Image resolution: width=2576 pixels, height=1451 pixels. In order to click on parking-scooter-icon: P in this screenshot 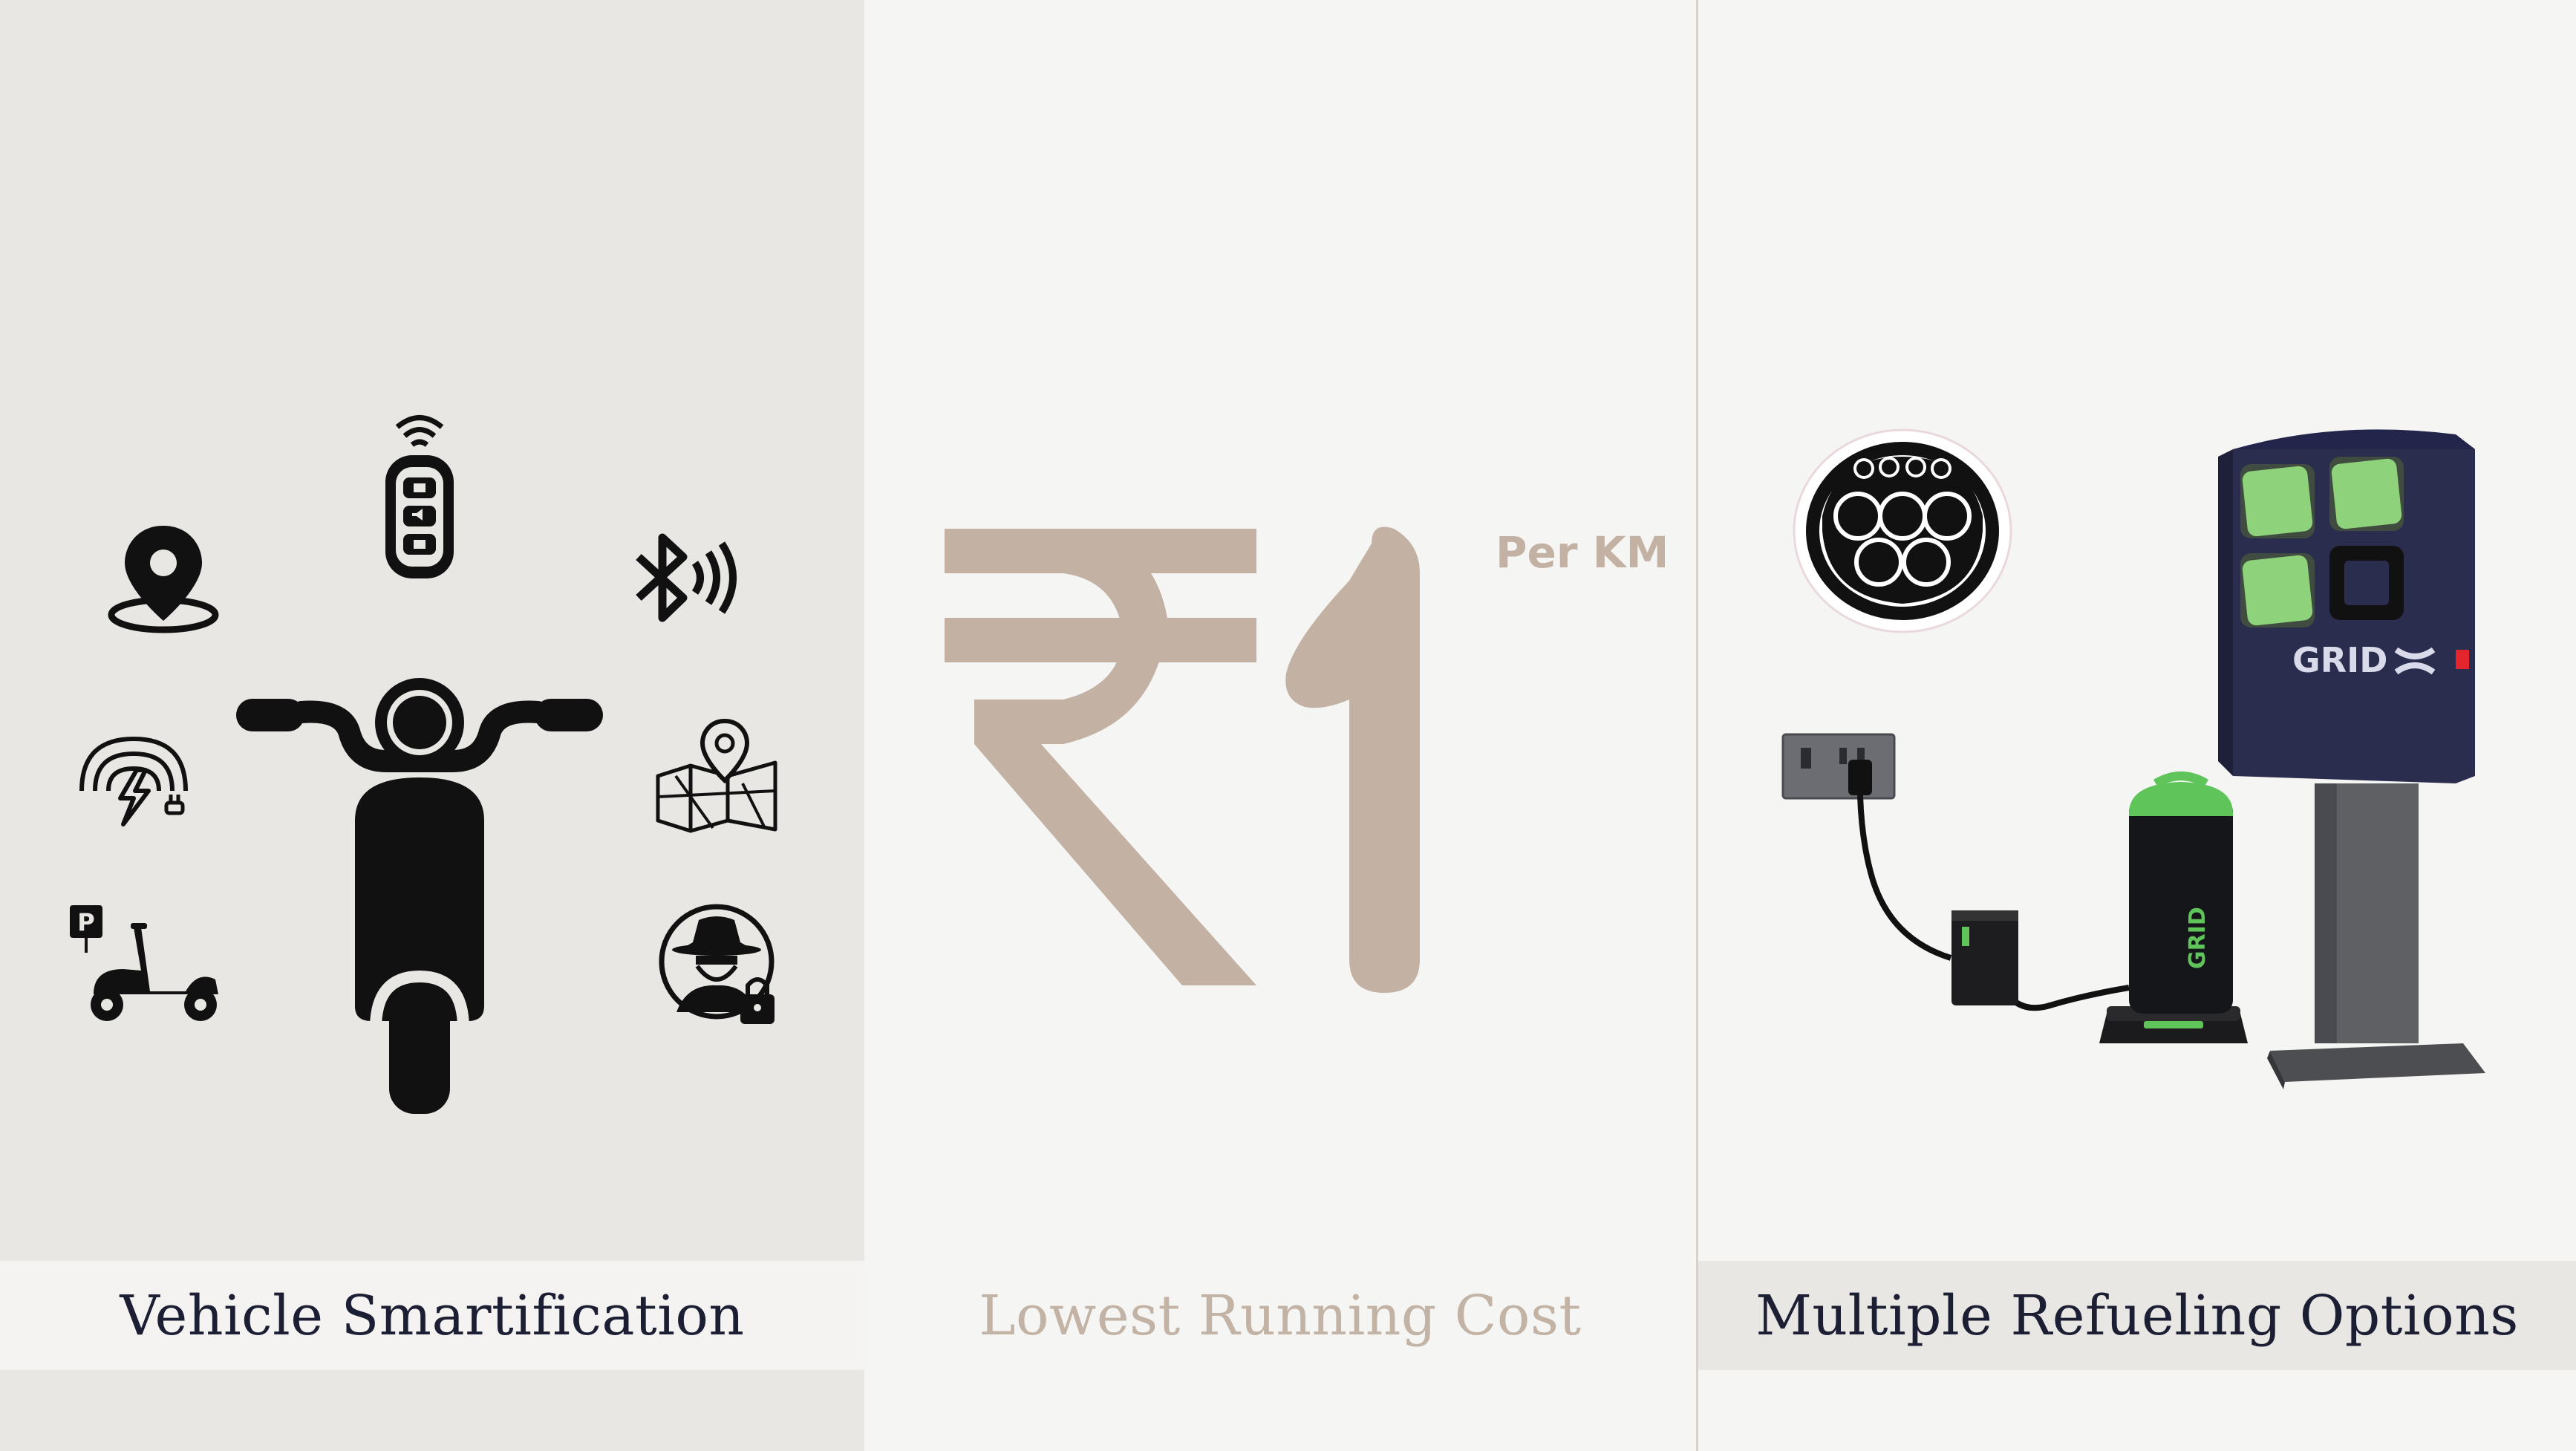, I will do `click(144, 963)`.